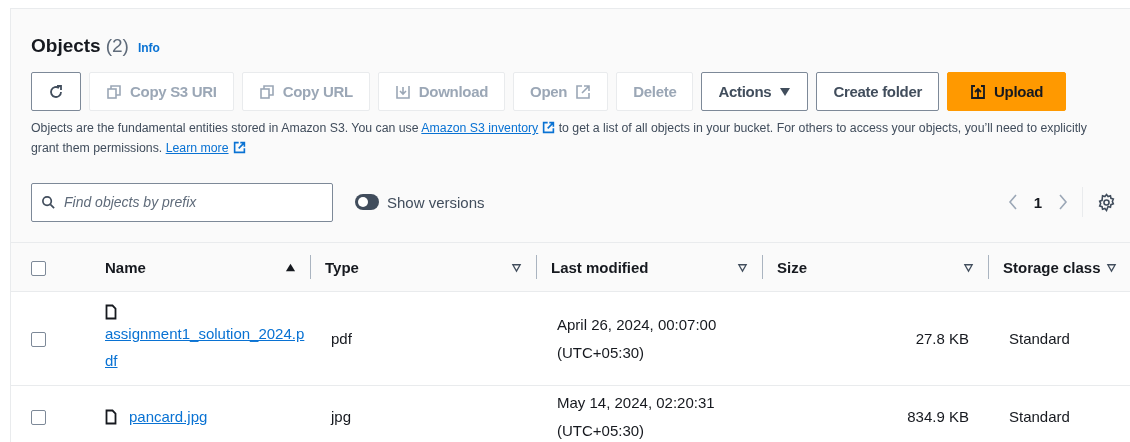 The width and height of the screenshot is (1130, 442). What do you see at coordinates (38, 268) in the screenshot?
I see `select-all-checkbox` at bounding box center [38, 268].